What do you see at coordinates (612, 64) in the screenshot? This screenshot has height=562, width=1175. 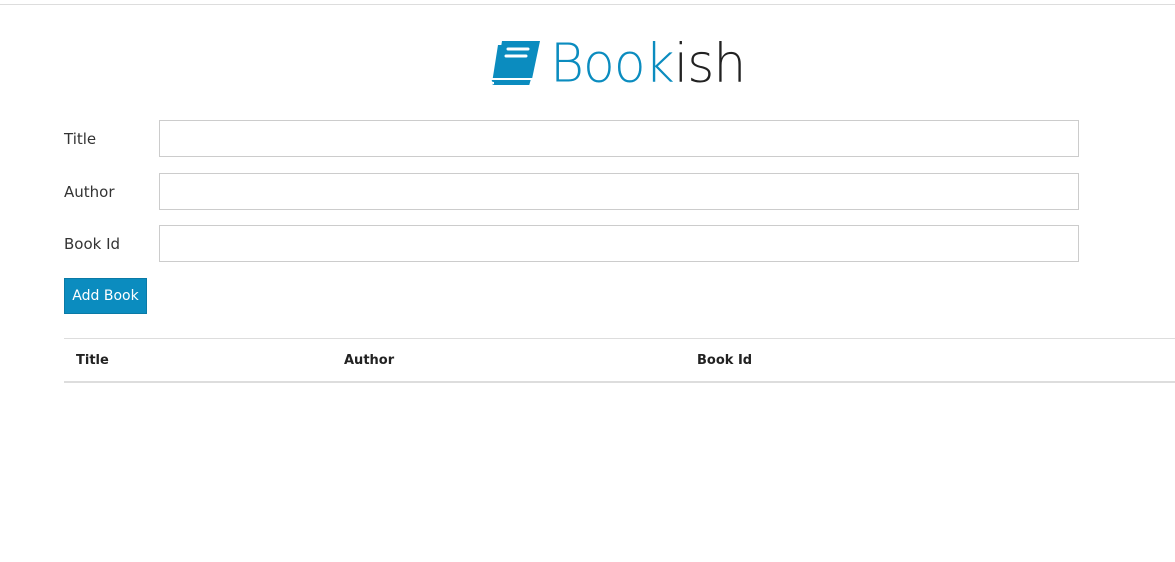 I see `brand-name-accent: Book` at bounding box center [612, 64].